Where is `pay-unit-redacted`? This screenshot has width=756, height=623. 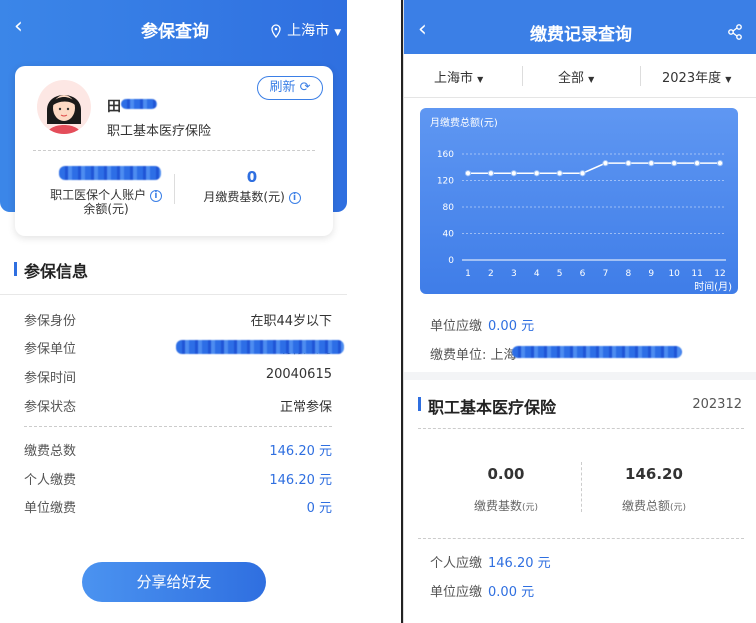
pay-unit-redacted is located at coordinates (597, 352).